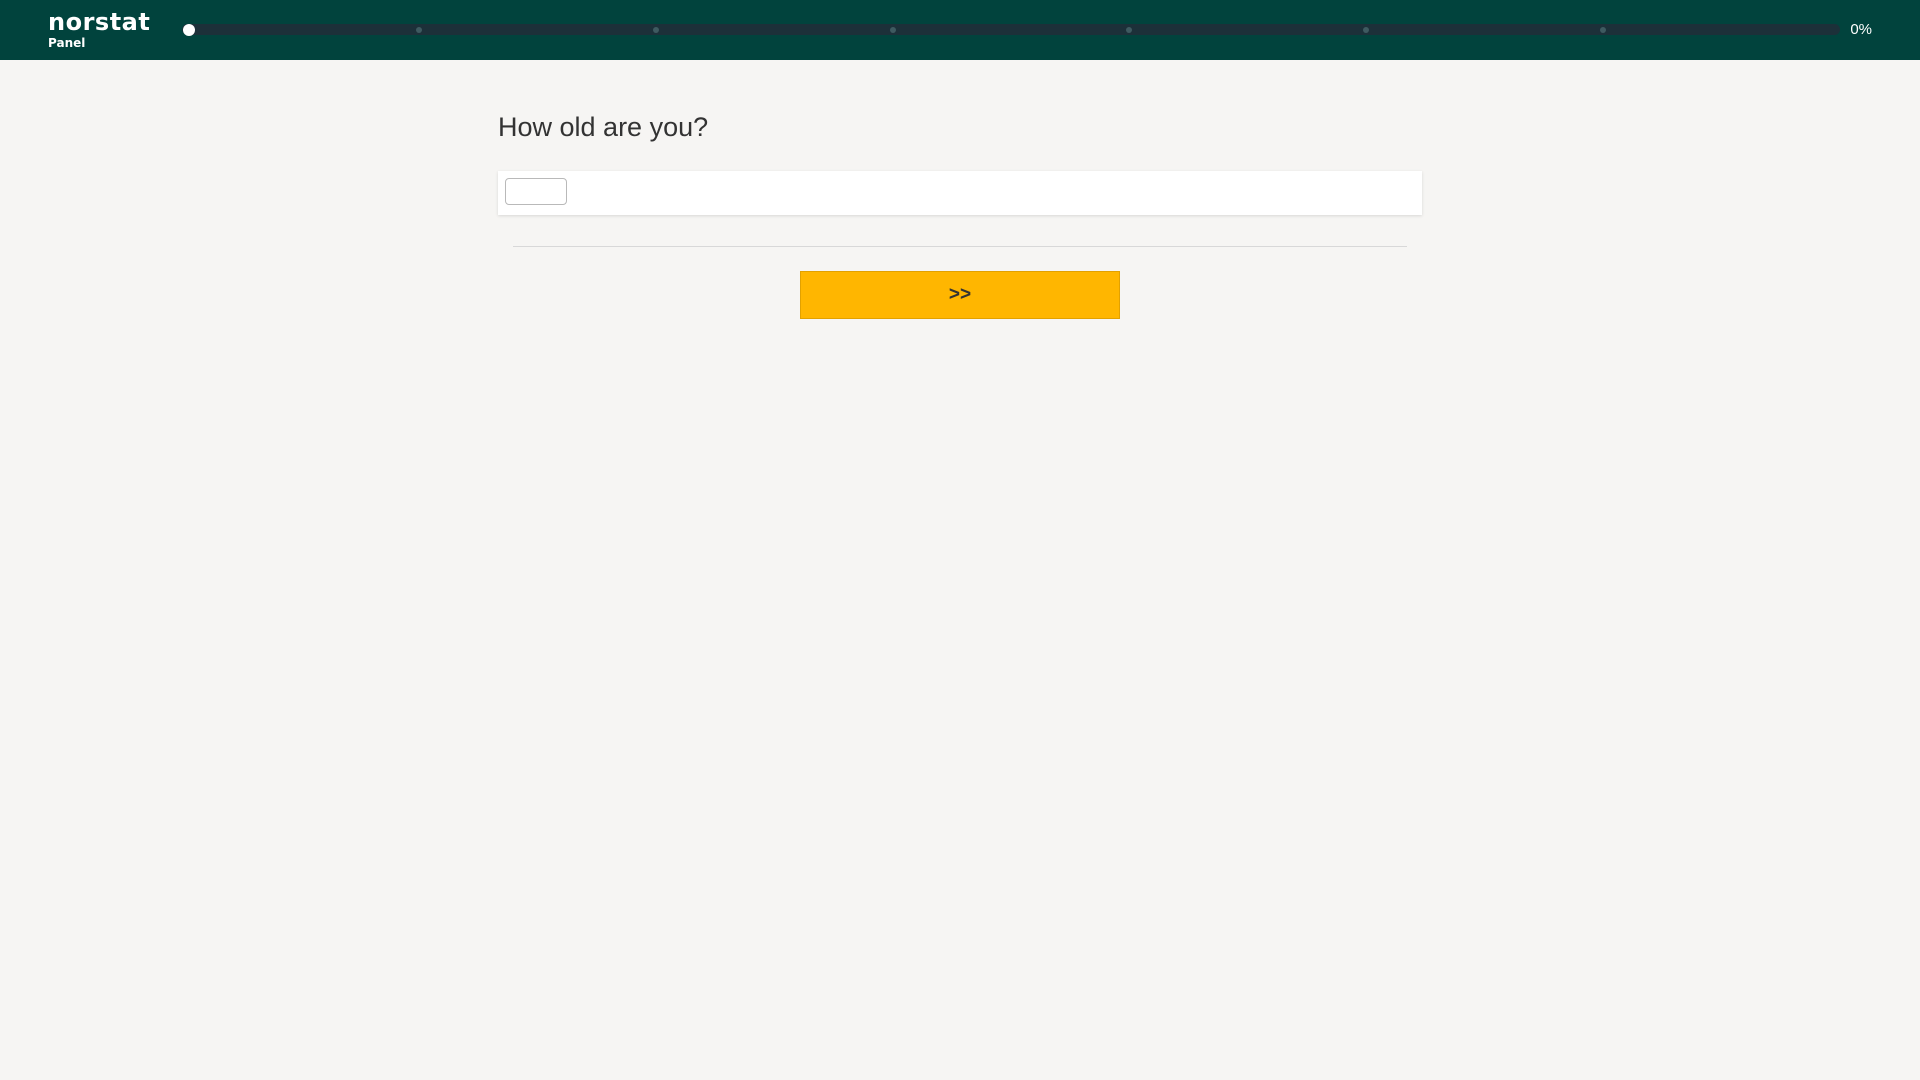 The width and height of the screenshot is (1920, 1080). I want to click on survey-content: How old are you? >>, so click(960, 189).